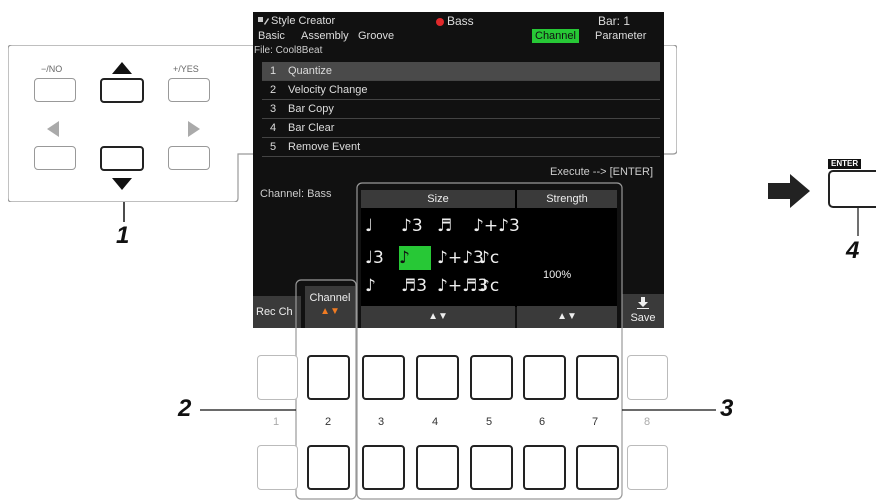 The width and height of the screenshot is (876, 503). What do you see at coordinates (489, 422) in the screenshot?
I see `button-number-5: 5` at bounding box center [489, 422].